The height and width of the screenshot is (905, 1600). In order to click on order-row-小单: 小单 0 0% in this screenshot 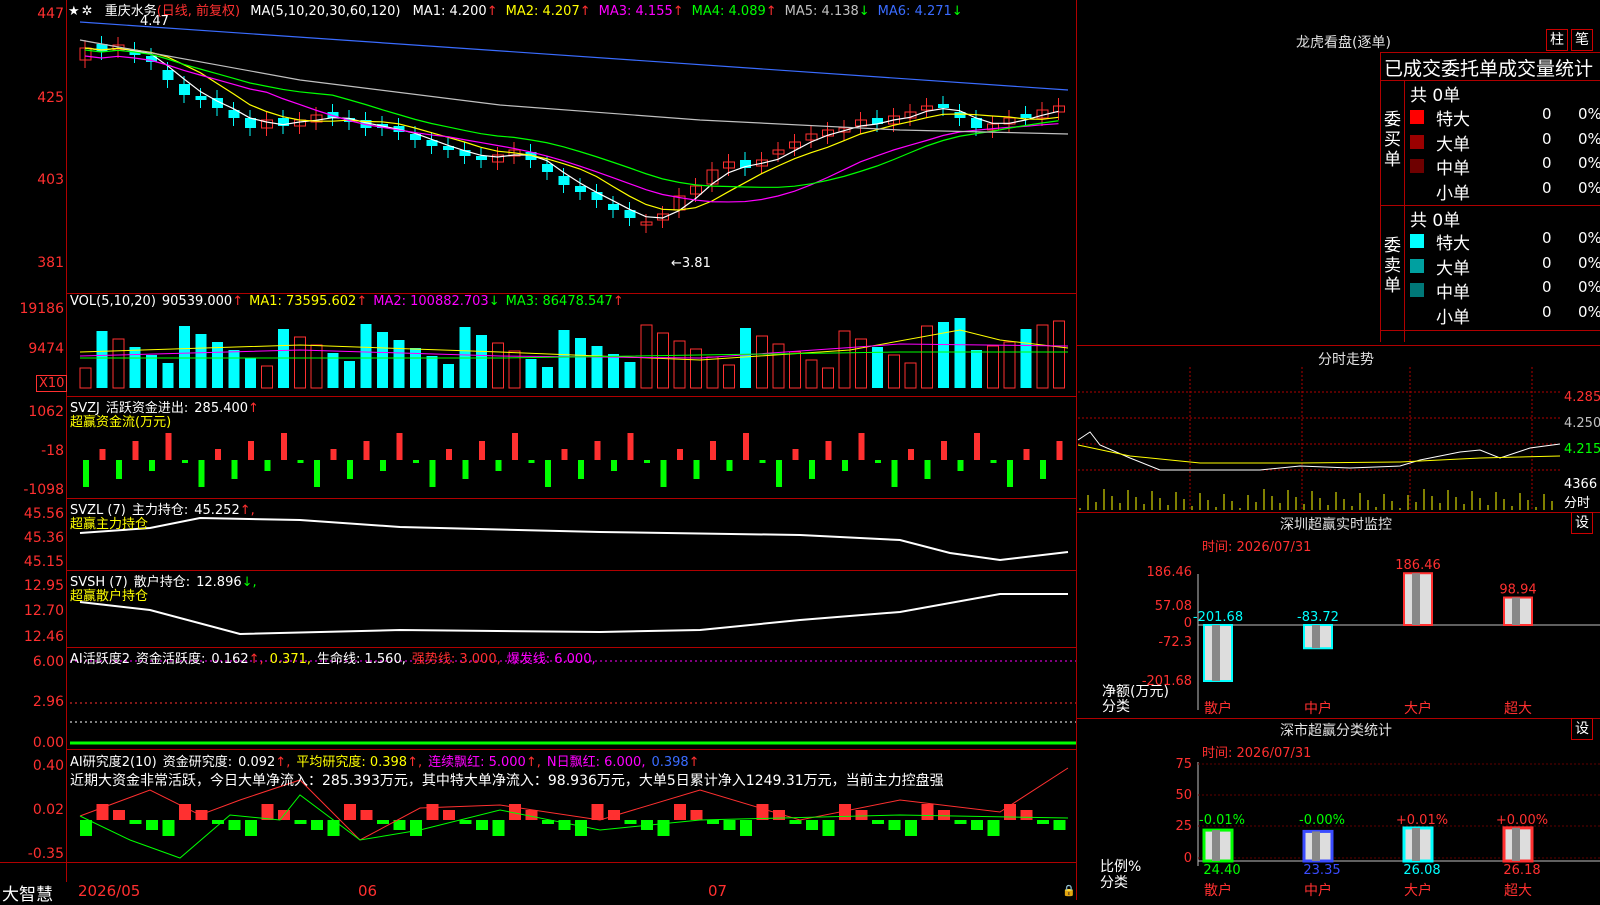, I will do `click(1505, 191)`.